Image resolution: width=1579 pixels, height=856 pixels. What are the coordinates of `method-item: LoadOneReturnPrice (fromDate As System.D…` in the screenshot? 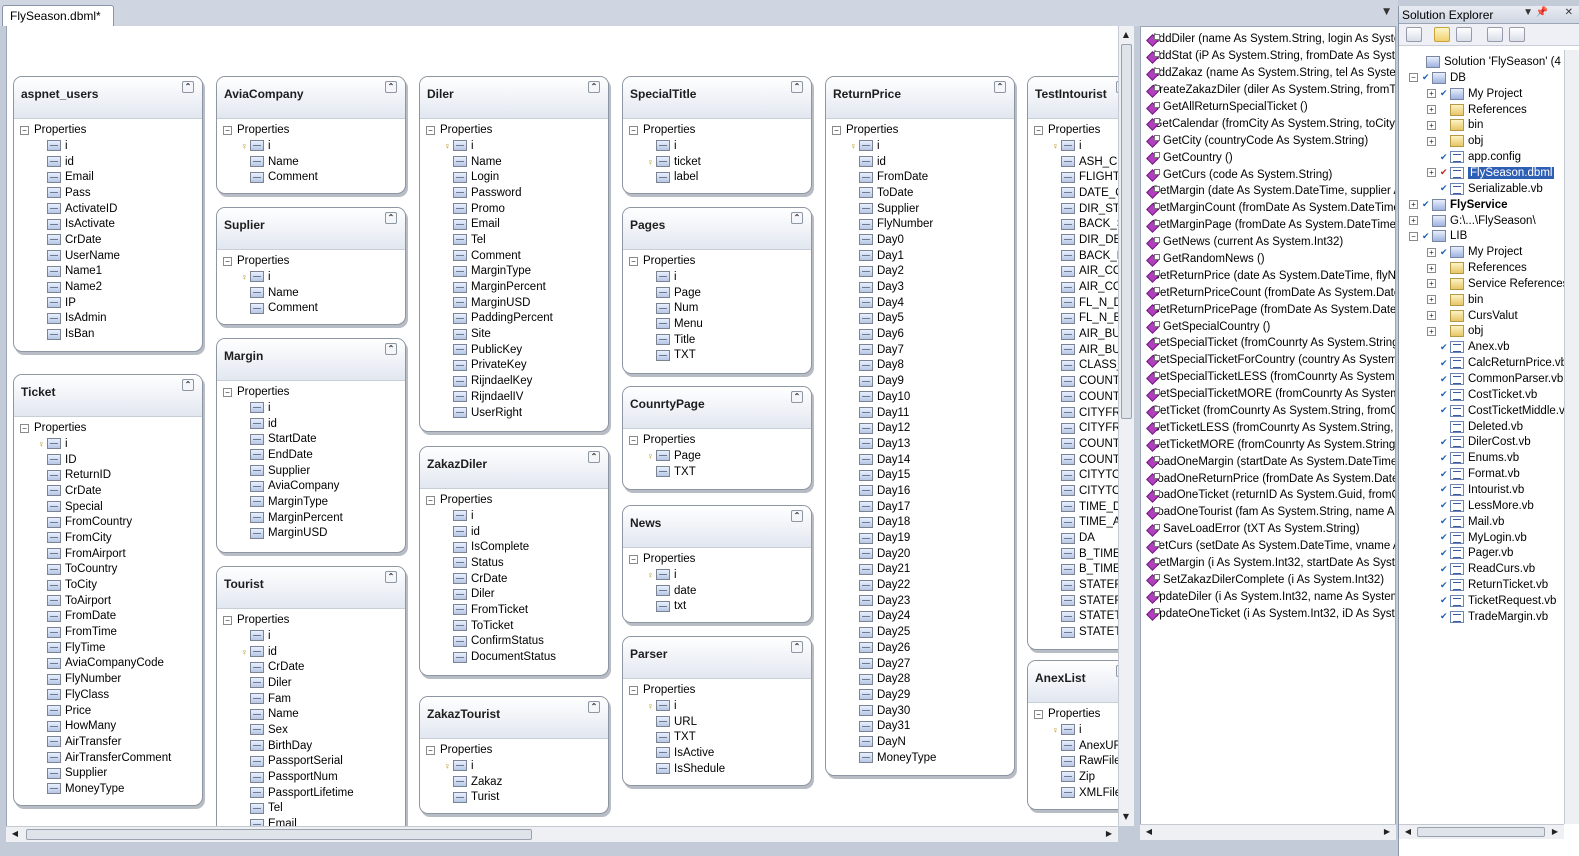 It's located at (1268, 478).